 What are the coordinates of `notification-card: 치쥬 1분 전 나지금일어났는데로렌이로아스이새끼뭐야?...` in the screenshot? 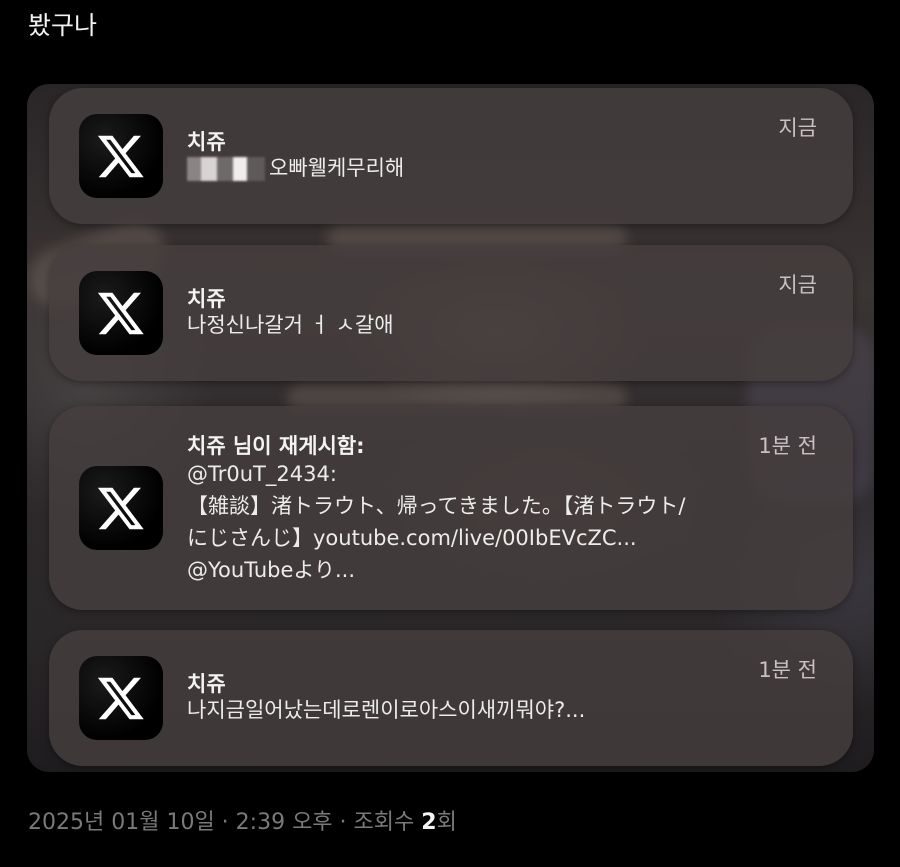 It's located at (451, 698).